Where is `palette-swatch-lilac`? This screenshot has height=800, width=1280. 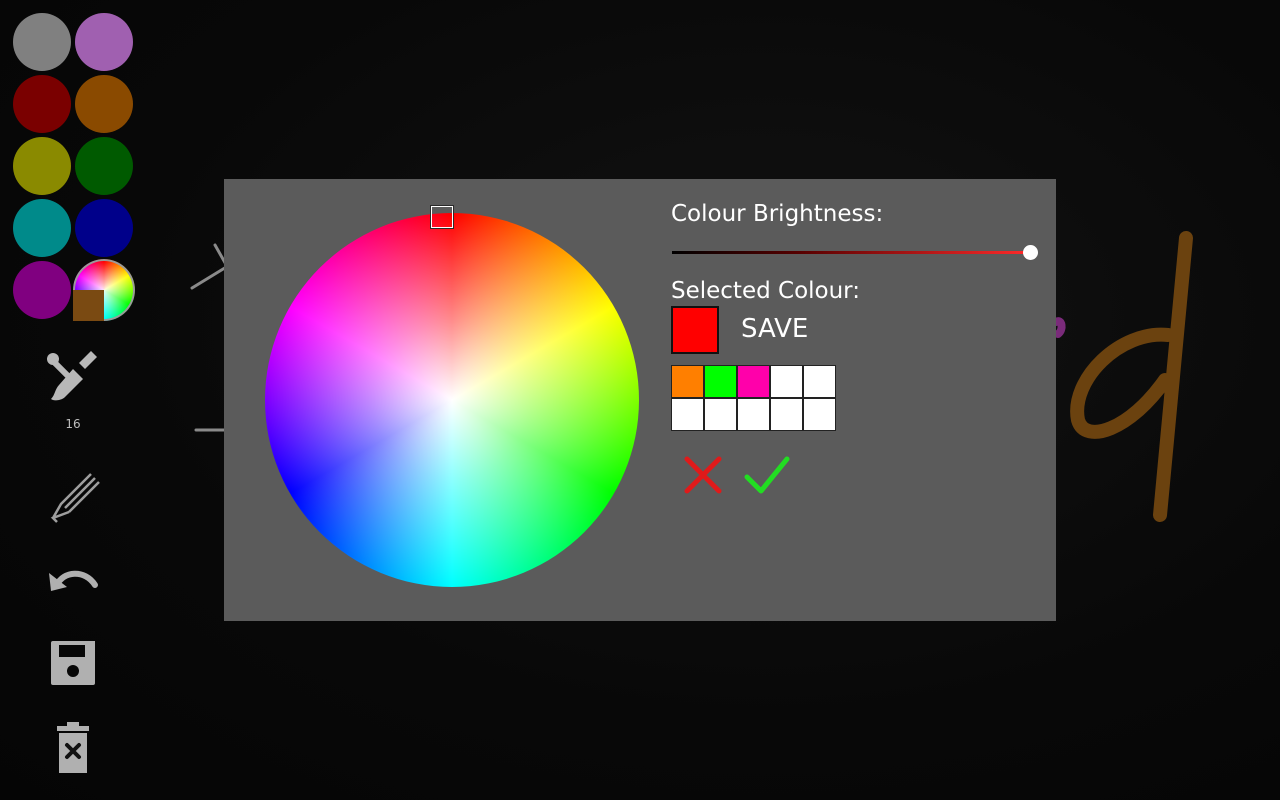 palette-swatch-lilac is located at coordinates (104, 42).